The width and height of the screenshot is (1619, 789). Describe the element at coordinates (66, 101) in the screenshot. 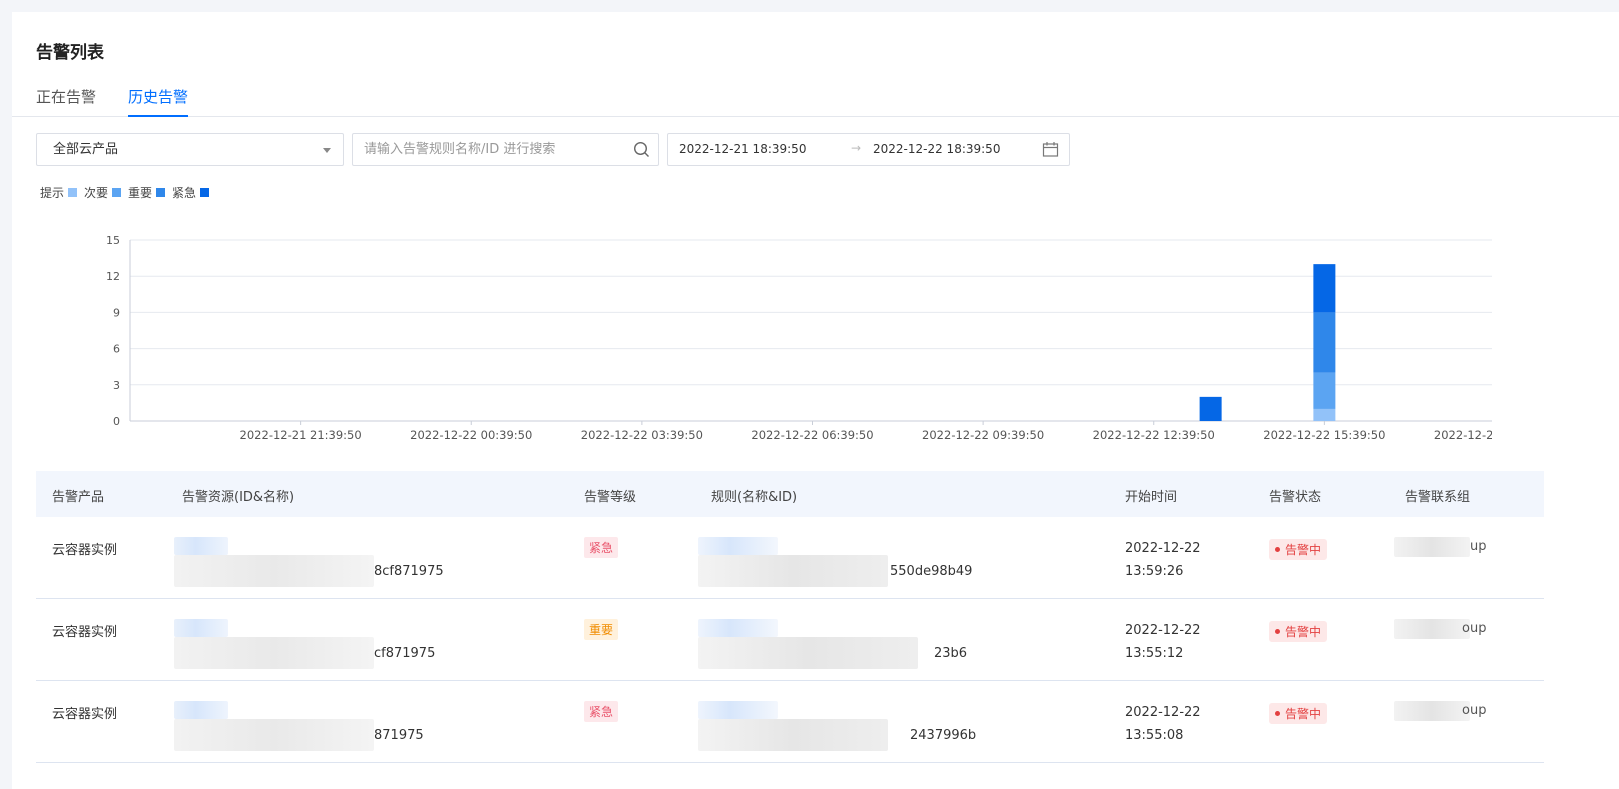

I see `tab-active-alarms: 正在告警` at that location.